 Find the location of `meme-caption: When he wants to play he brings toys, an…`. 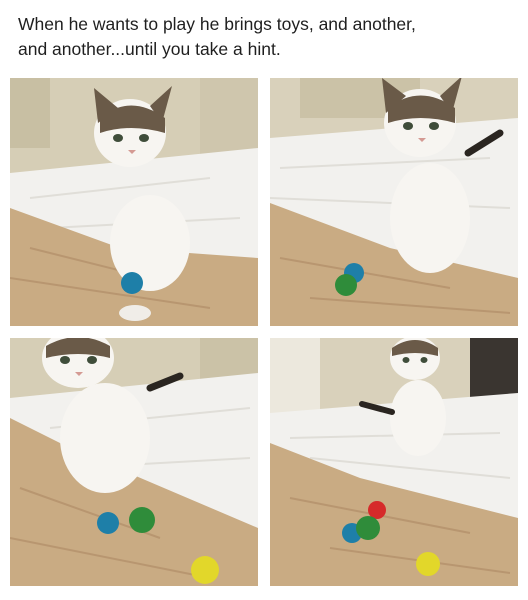

meme-caption: When he wants to play he brings toys, an… is located at coordinates (264, 37).